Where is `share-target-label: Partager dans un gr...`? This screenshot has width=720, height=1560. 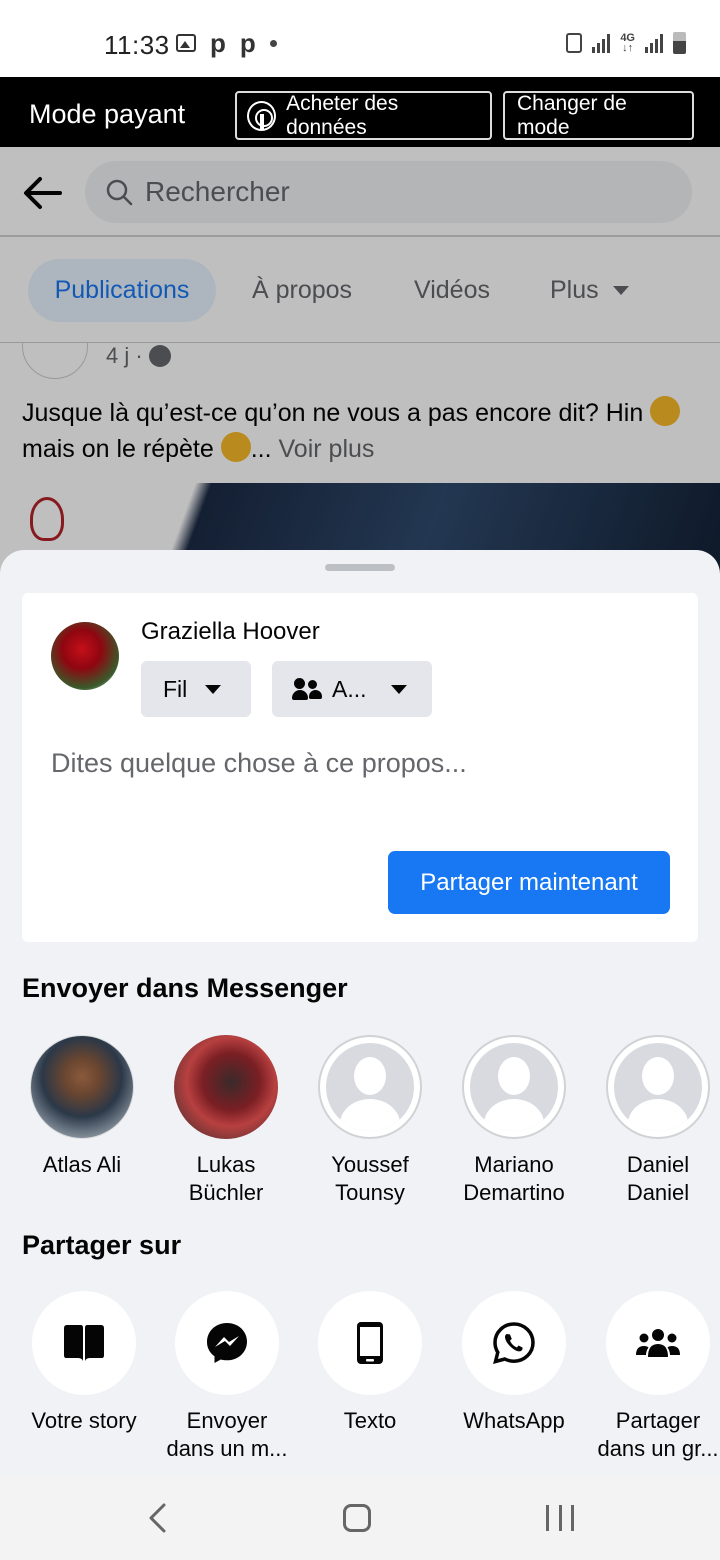
share-target-label: Partager dans un gr... is located at coordinates (653, 1435).